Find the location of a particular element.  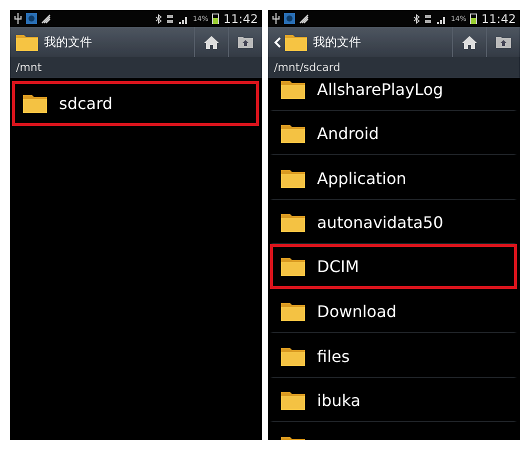

folder-name: ibuka is located at coordinates (339, 400).